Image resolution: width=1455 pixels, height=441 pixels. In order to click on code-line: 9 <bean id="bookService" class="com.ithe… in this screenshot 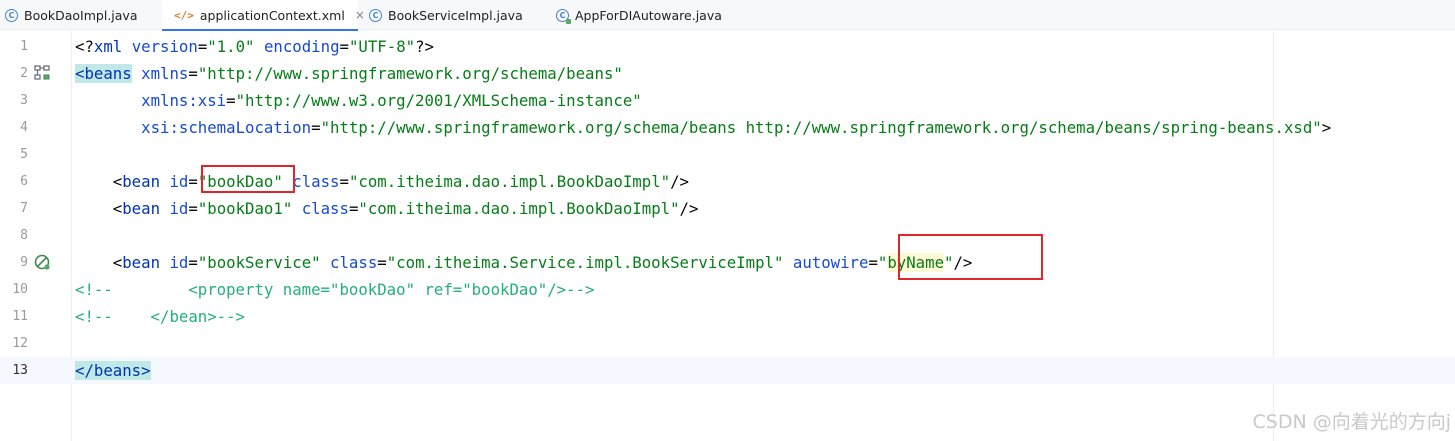, I will do `click(727, 262)`.